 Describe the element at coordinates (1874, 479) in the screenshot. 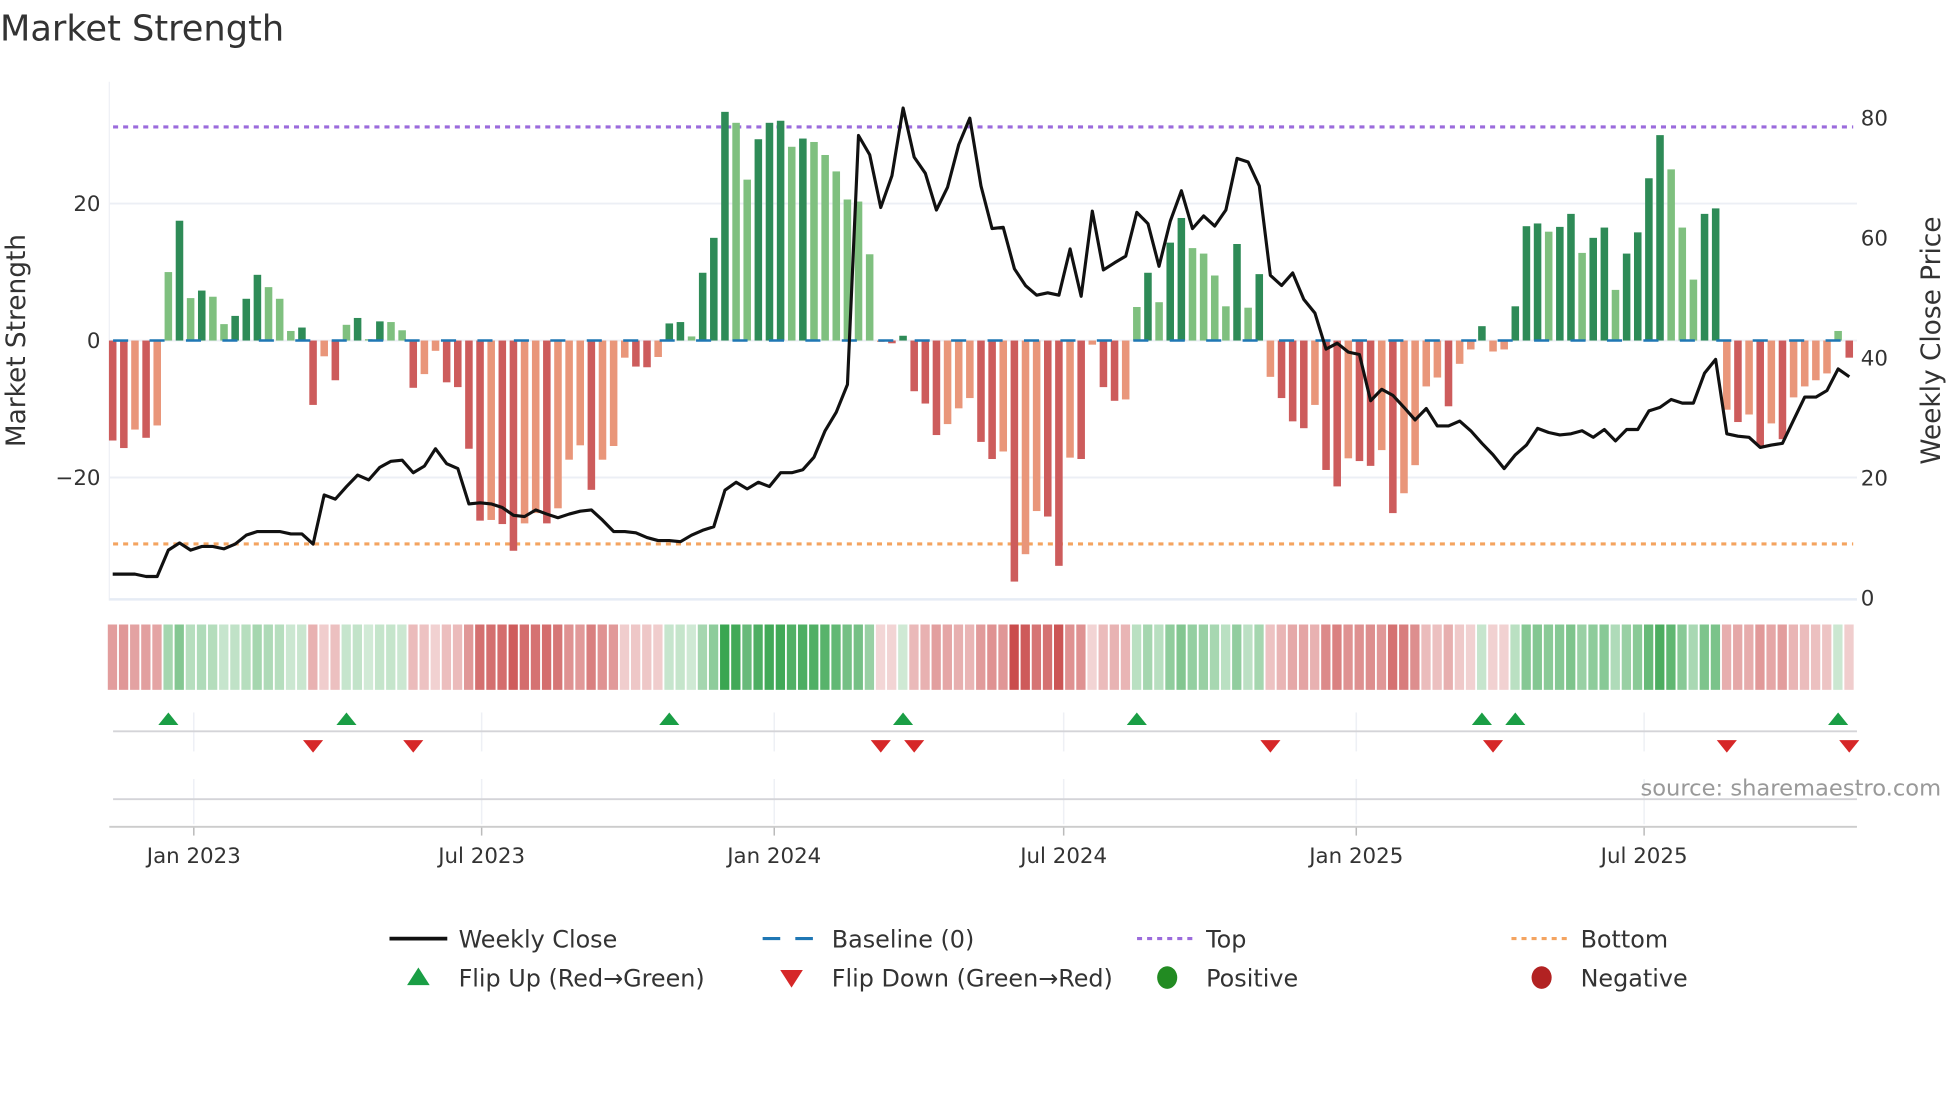

I see `y2-tick-label: 20` at that location.